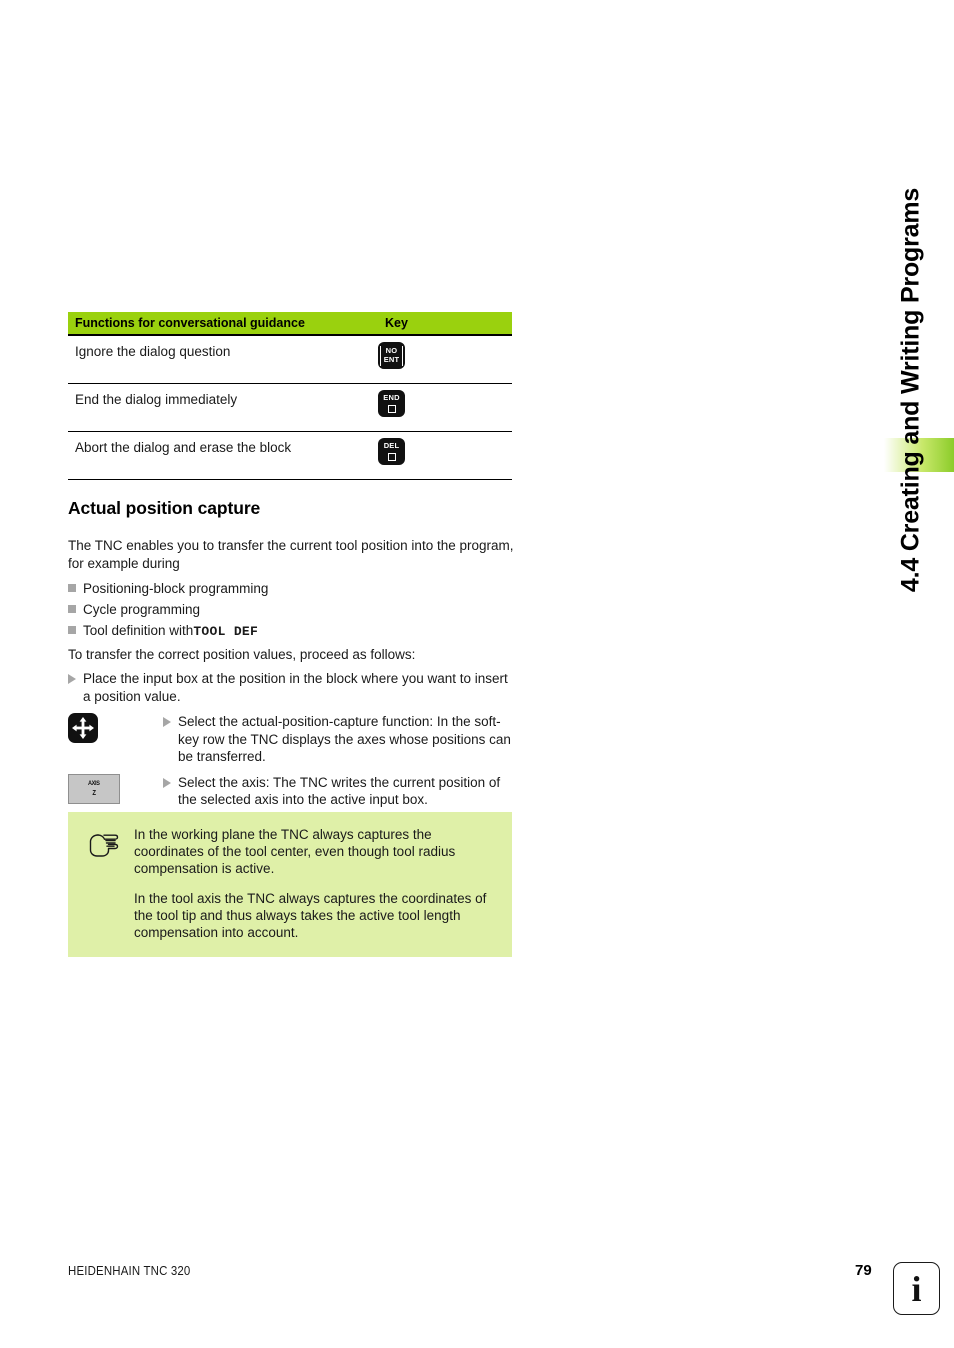  What do you see at coordinates (142, 609) in the screenshot?
I see `list-item-label: Cycle programming` at bounding box center [142, 609].